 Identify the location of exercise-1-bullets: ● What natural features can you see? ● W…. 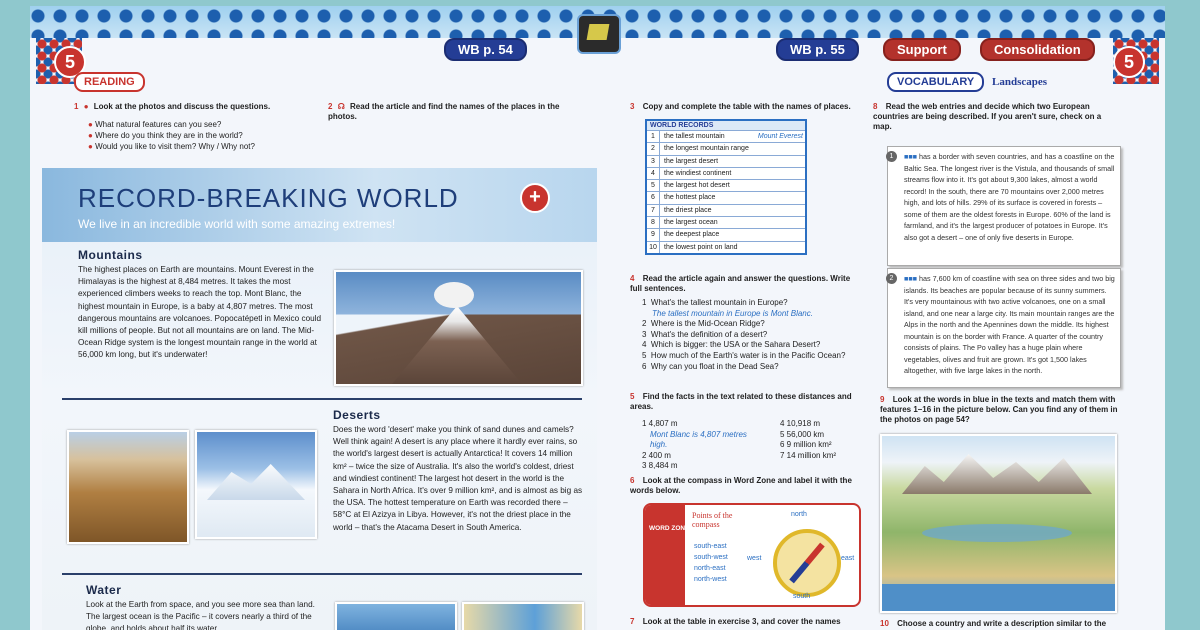
(208, 135).